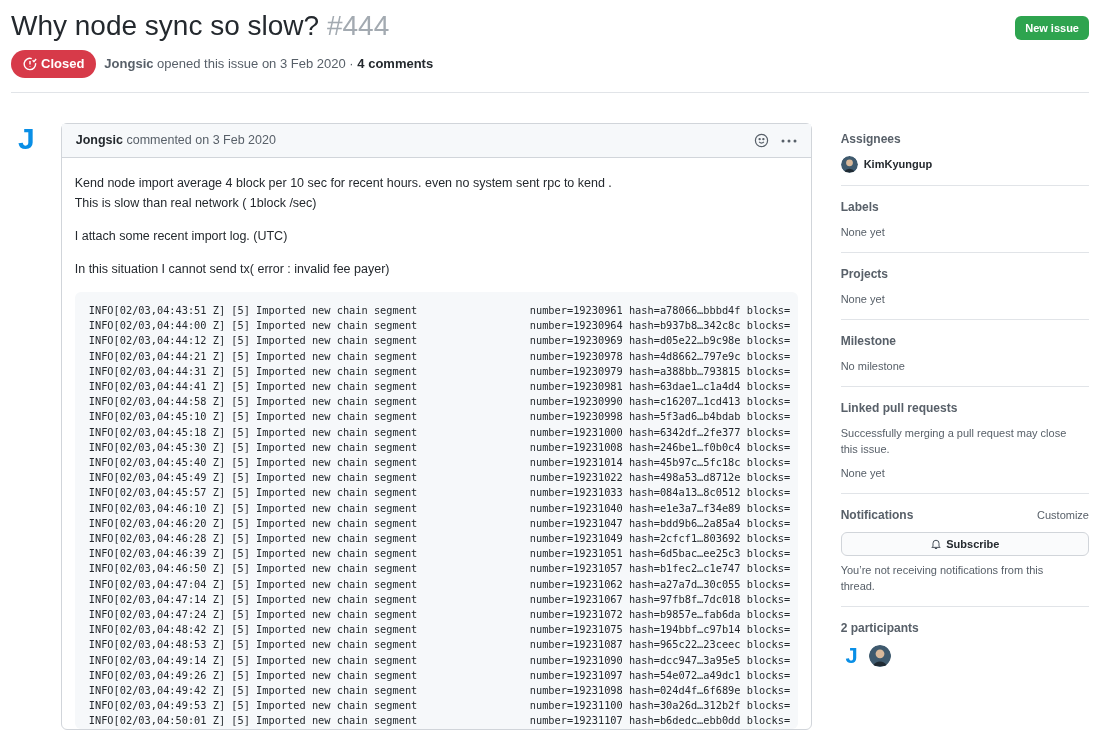 This screenshot has width=1100, height=736. Describe the element at coordinates (660, 660) in the screenshot. I see `log-fields: number=19231090 hash=dcc947…3a95e5 blocks=` at that location.